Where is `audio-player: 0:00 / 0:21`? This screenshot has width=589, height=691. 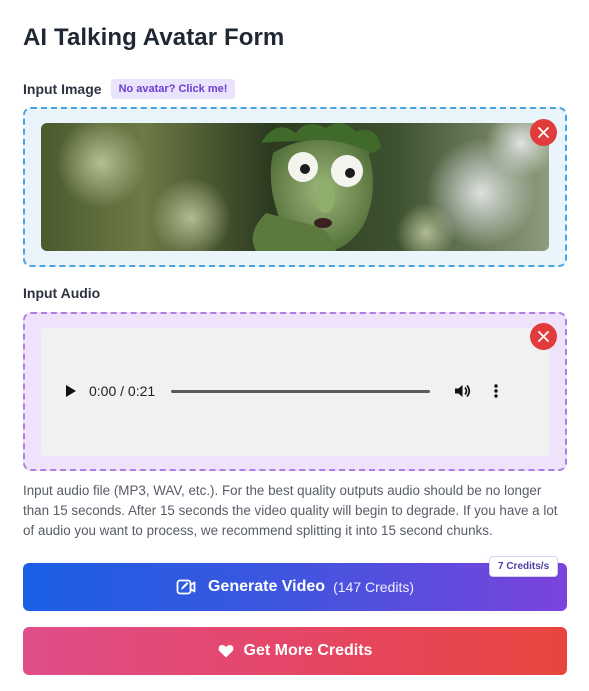 audio-player: 0:00 / 0:21 is located at coordinates (299, 391).